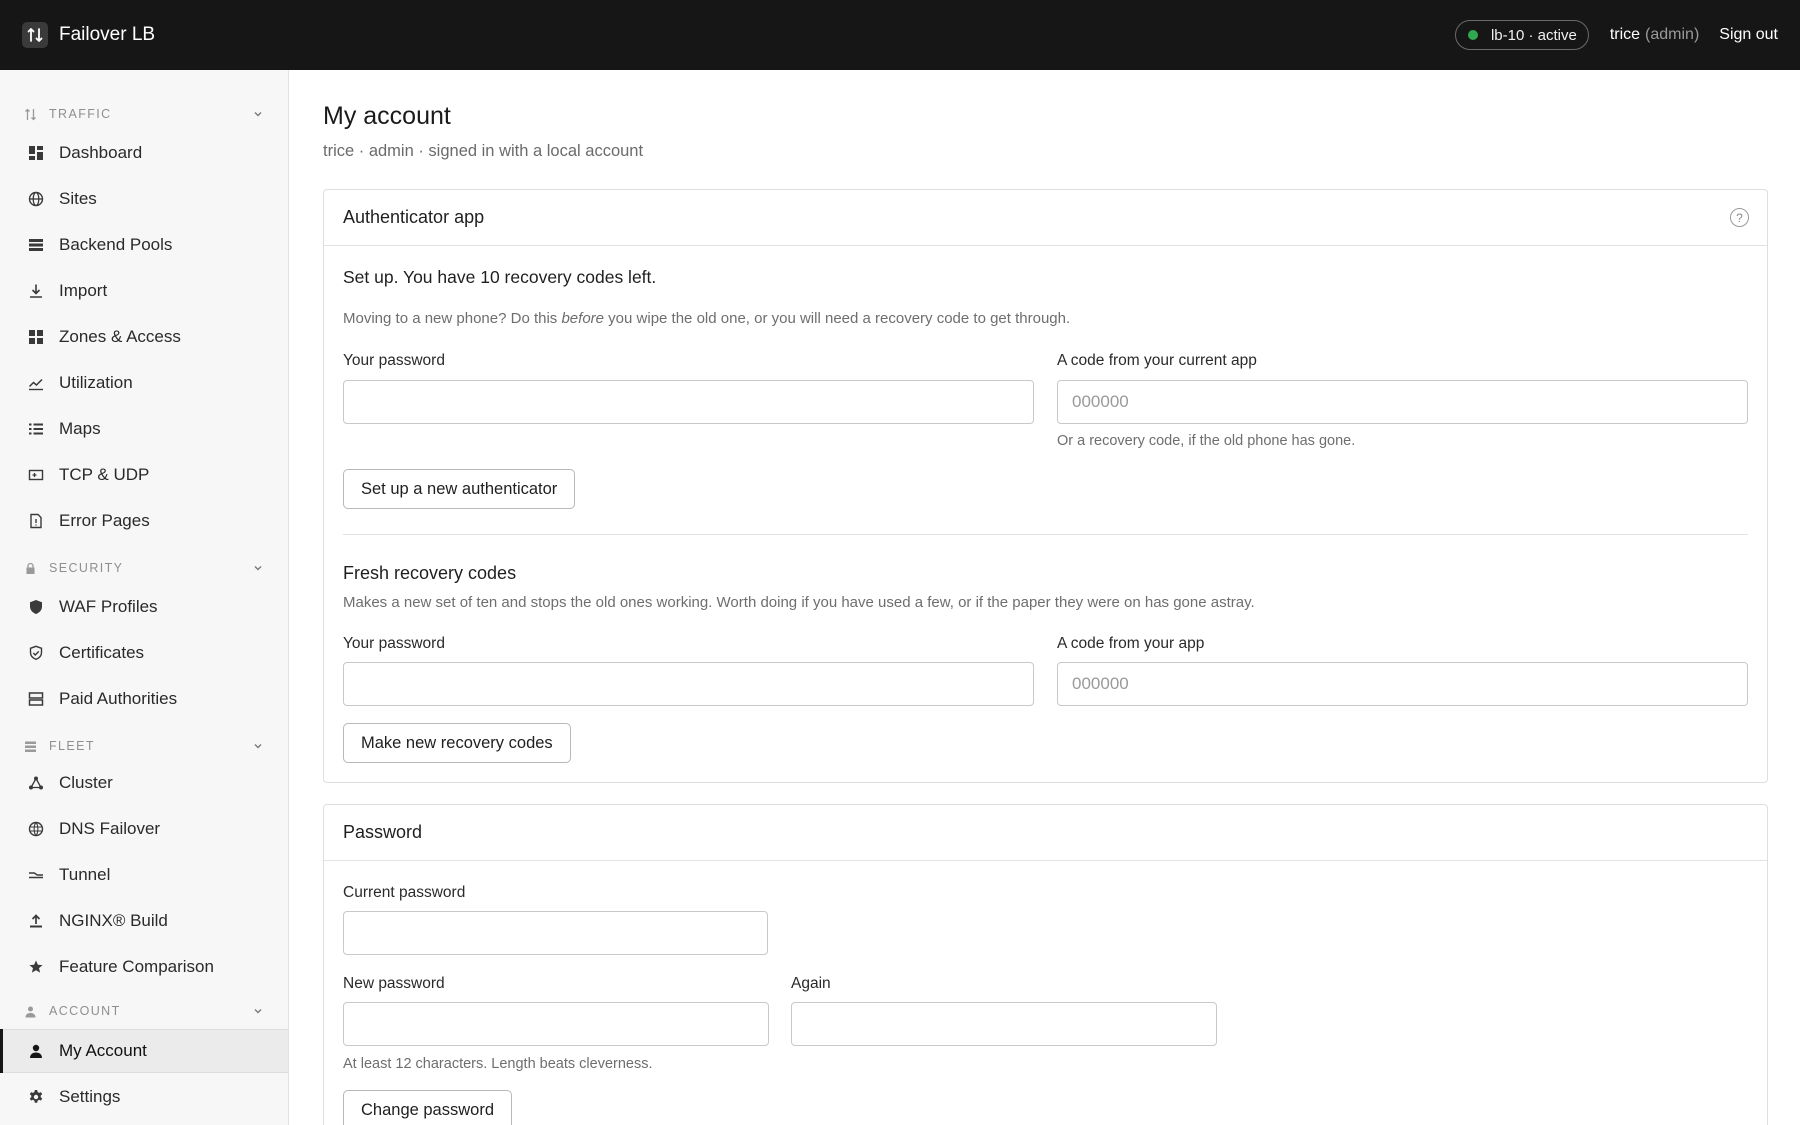  Describe the element at coordinates (1157, 360) in the screenshot. I see `auth-code-label: A code from your current app` at that location.